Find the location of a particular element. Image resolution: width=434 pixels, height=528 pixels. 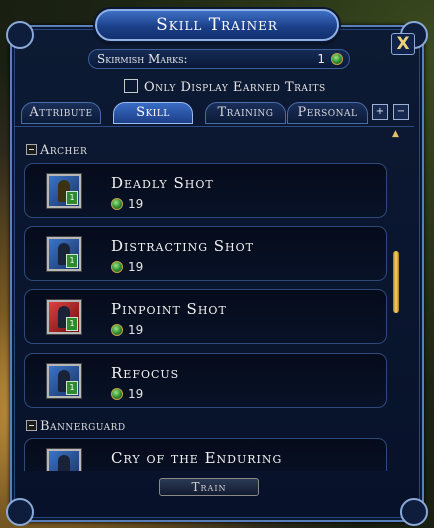

collapse-all-icon: − is located at coordinates (401, 112).